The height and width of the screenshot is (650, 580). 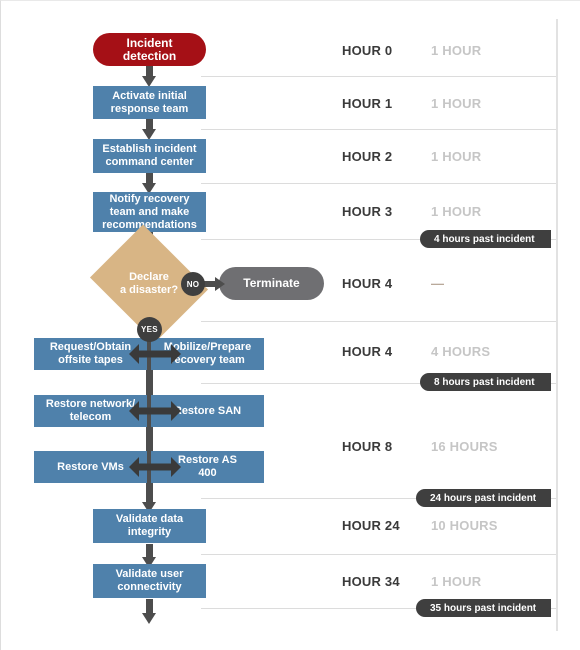 What do you see at coordinates (464, 446) in the screenshot?
I see `duration-label: 16 HOURS` at bounding box center [464, 446].